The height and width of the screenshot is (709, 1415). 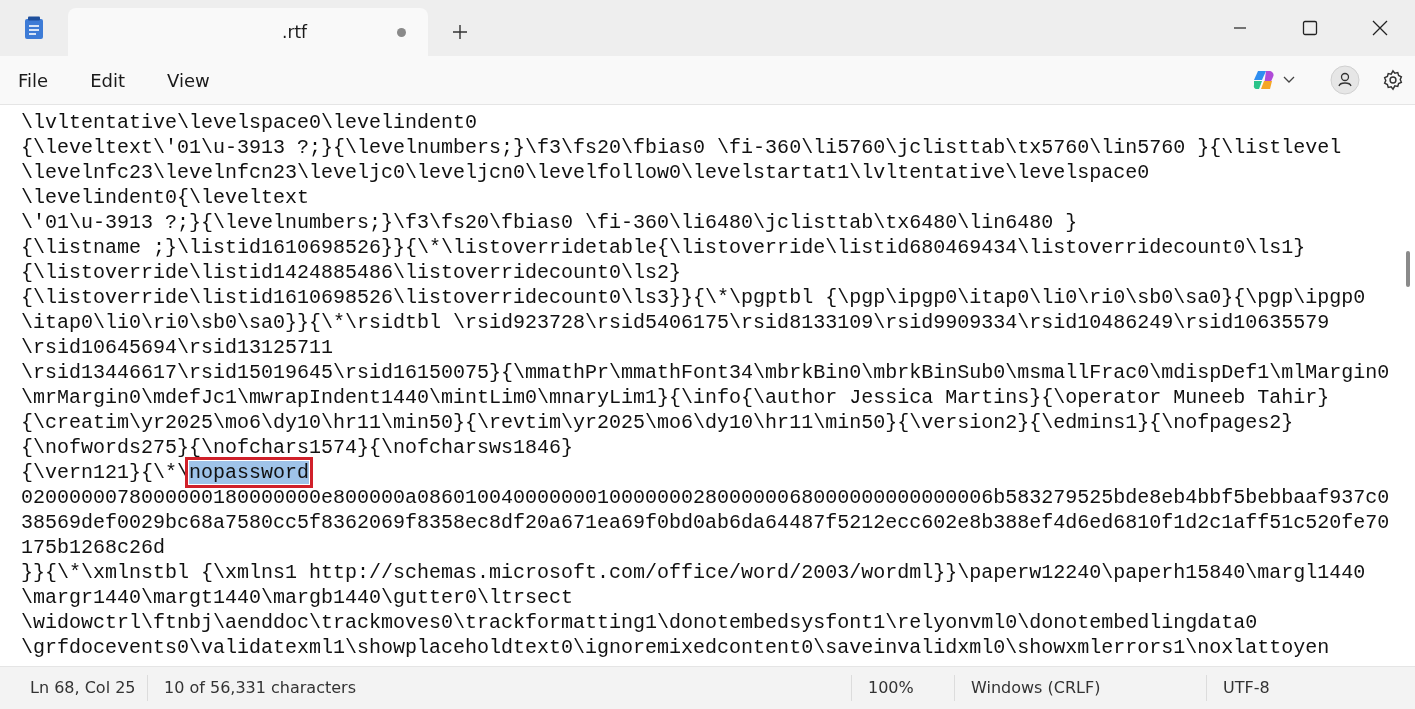 I want to click on scrollbar-thumb, so click(x=1408, y=269).